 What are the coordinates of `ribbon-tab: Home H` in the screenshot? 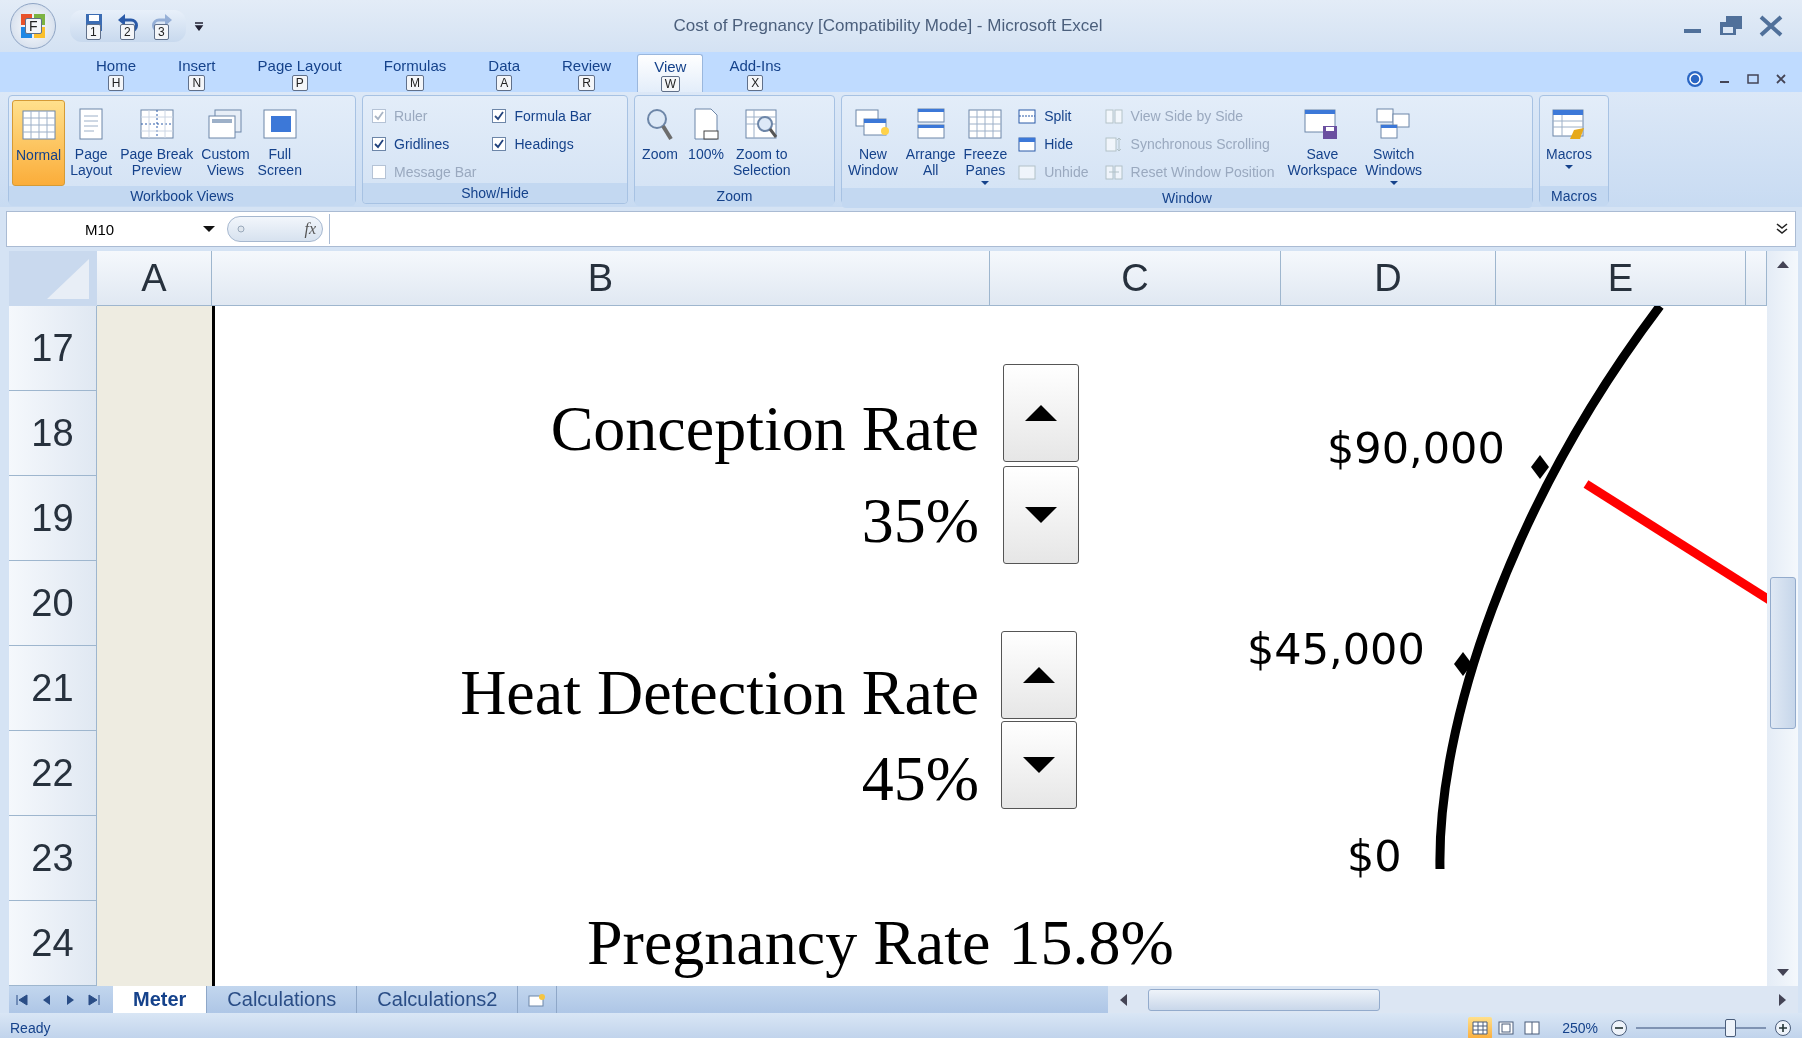 It's located at (116, 73).